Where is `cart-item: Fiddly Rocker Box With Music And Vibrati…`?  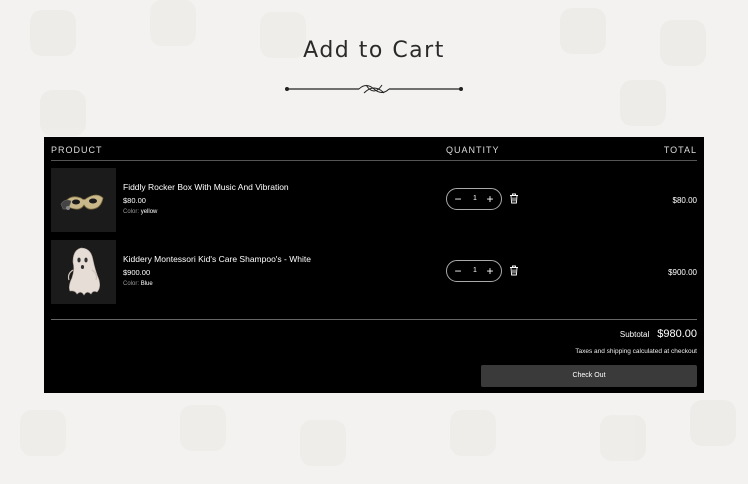
cart-item: Fiddly Rocker Box With Music And Vibrati… is located at coordinates (374, 200).